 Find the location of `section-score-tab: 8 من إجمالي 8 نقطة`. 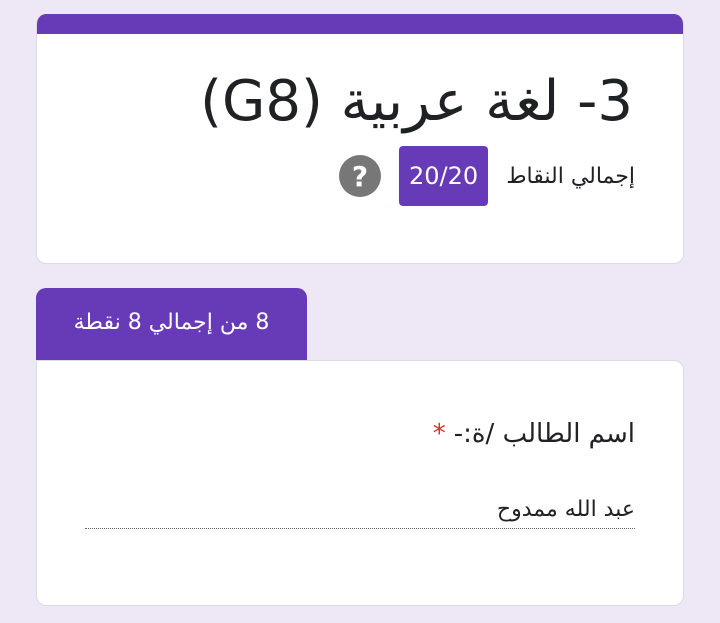

section-score-tab: 8 من إجمالي 8 نقطة is located at coordinates (171, 326).